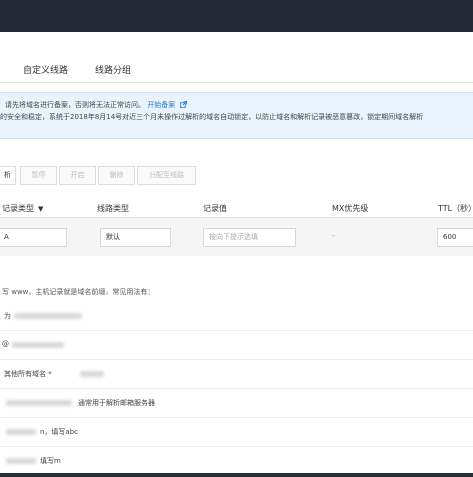  Describe the element at coordinates (249, 237) in the screenshot. I see `record-value-input: 按向下提示选填` at that location.